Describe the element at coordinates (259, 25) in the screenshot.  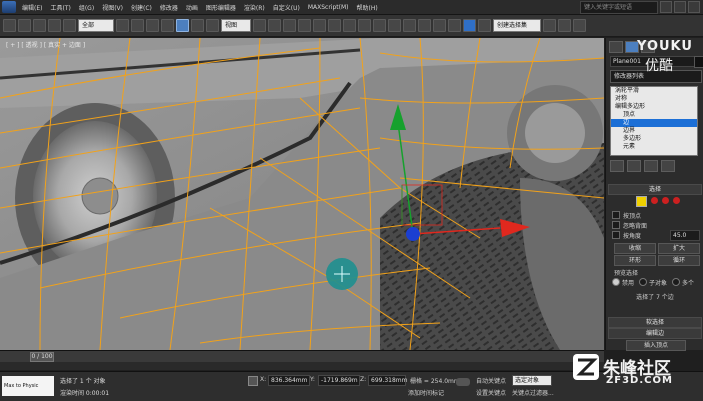
I see `pivot-center-icon` at that location.